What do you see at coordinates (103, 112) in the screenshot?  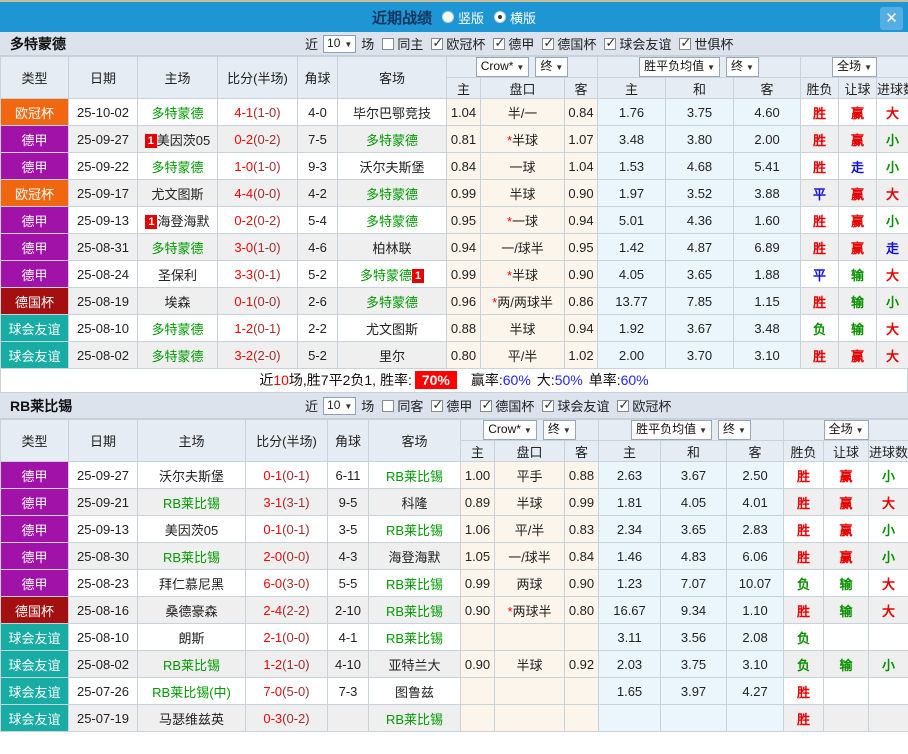 I see `date-cell: 25-10-02` at bounding box center [103, 112].